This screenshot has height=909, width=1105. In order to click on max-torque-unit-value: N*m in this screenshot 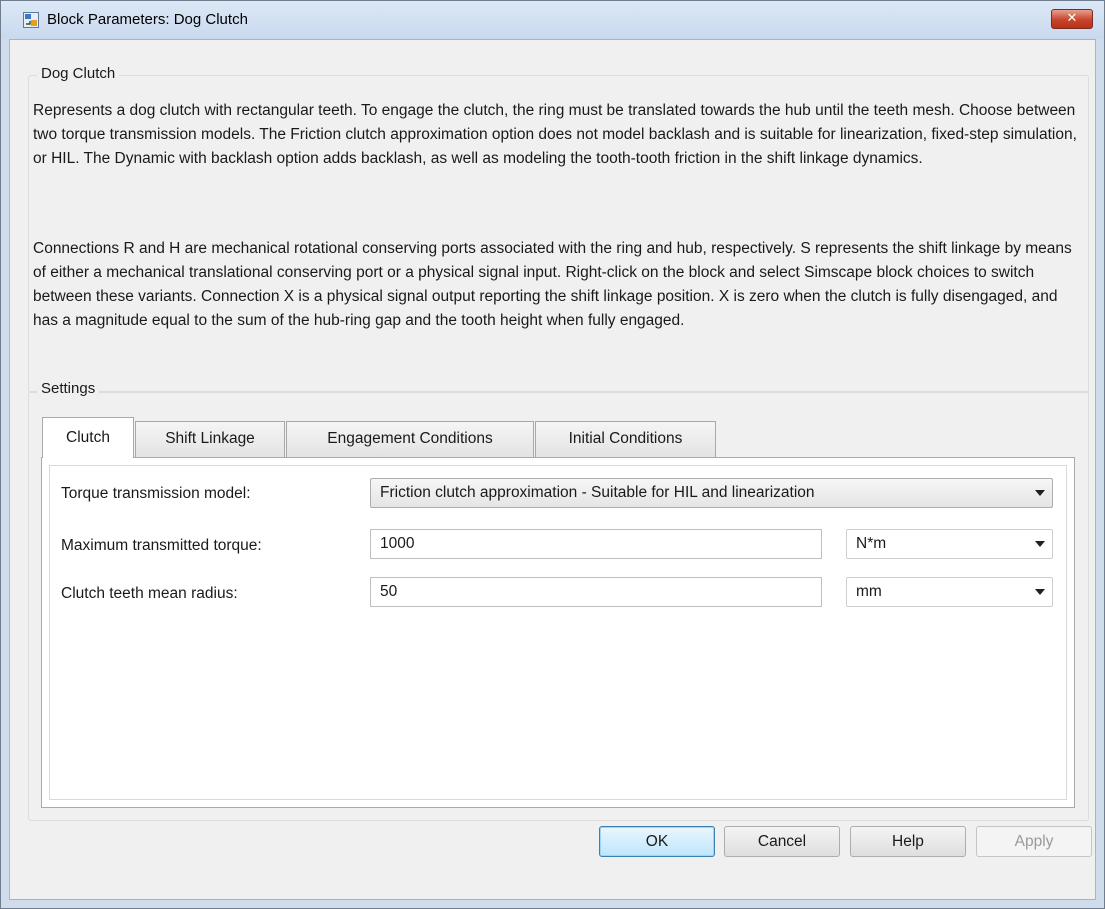, I will do `click(871, 543)`.